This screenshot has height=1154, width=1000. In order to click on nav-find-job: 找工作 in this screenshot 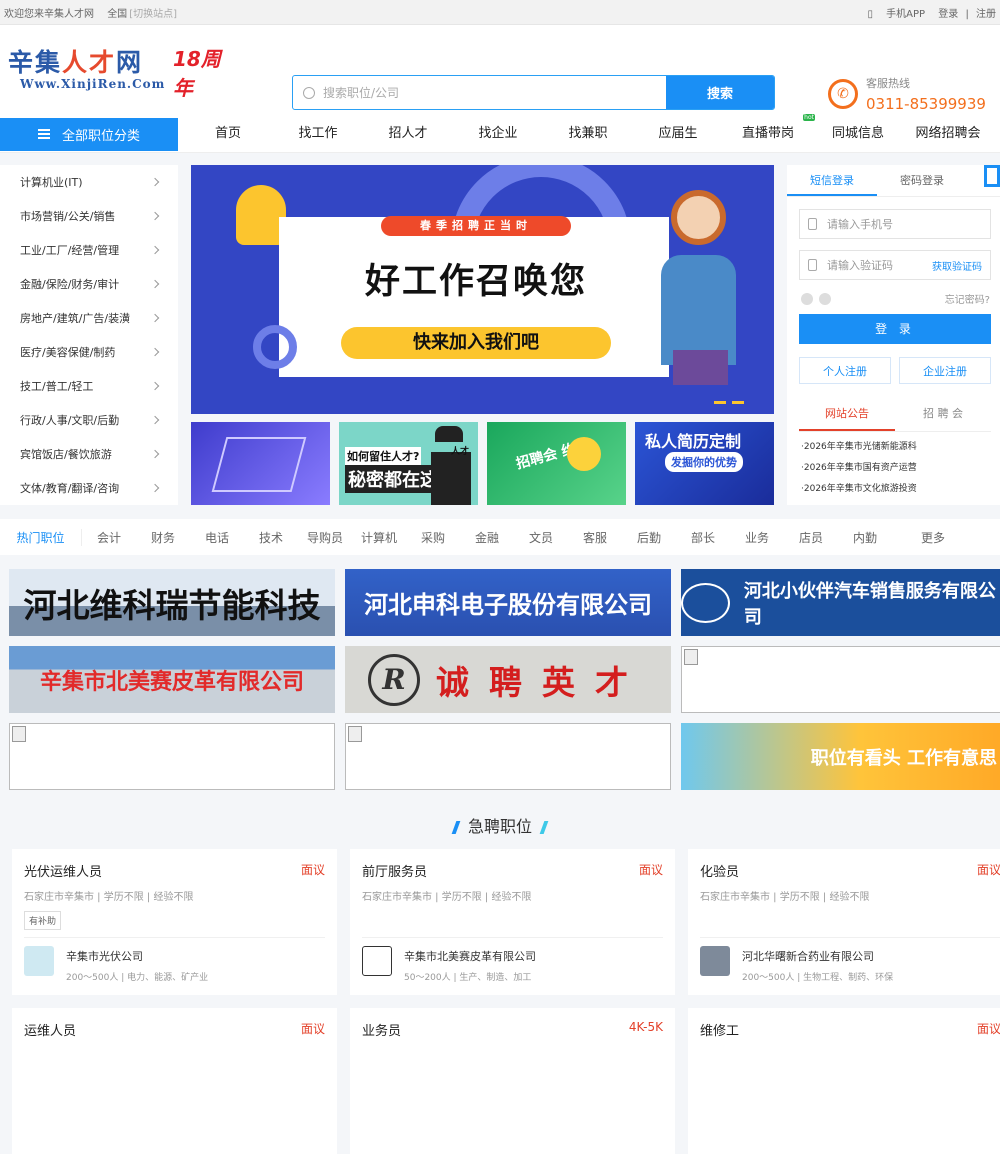, I will do `click(318, 131)`.